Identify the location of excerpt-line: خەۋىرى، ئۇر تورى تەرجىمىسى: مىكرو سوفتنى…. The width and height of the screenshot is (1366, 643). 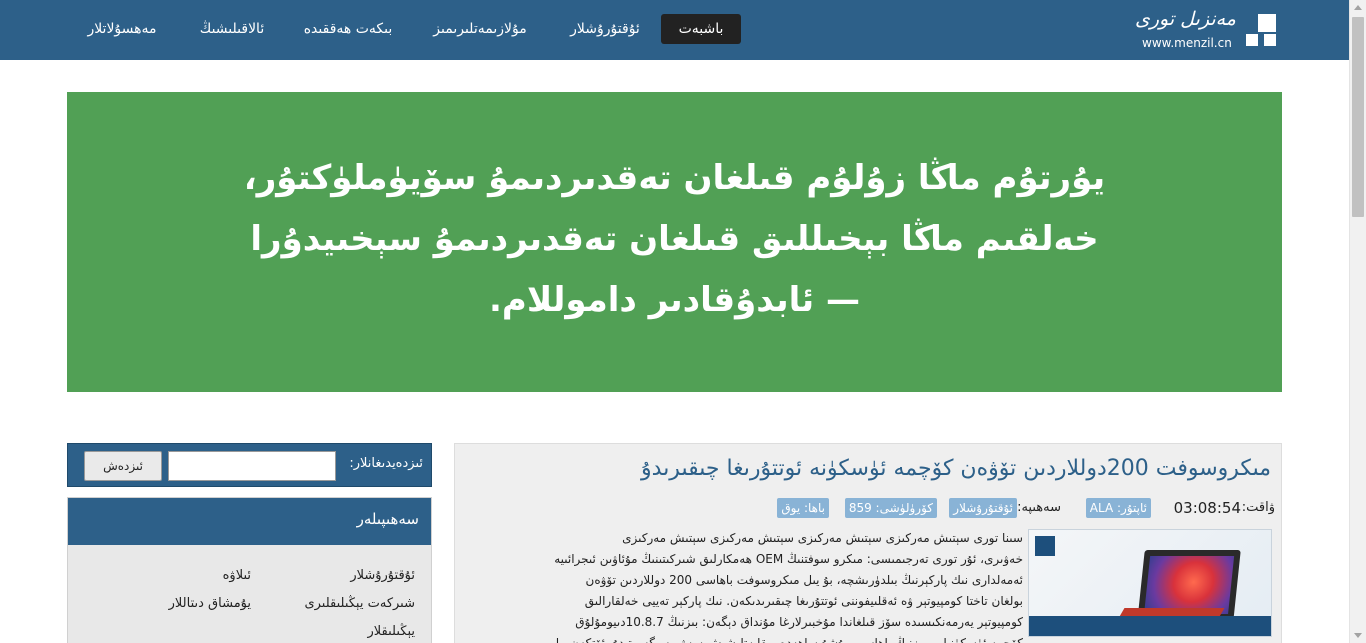
(788, 559).